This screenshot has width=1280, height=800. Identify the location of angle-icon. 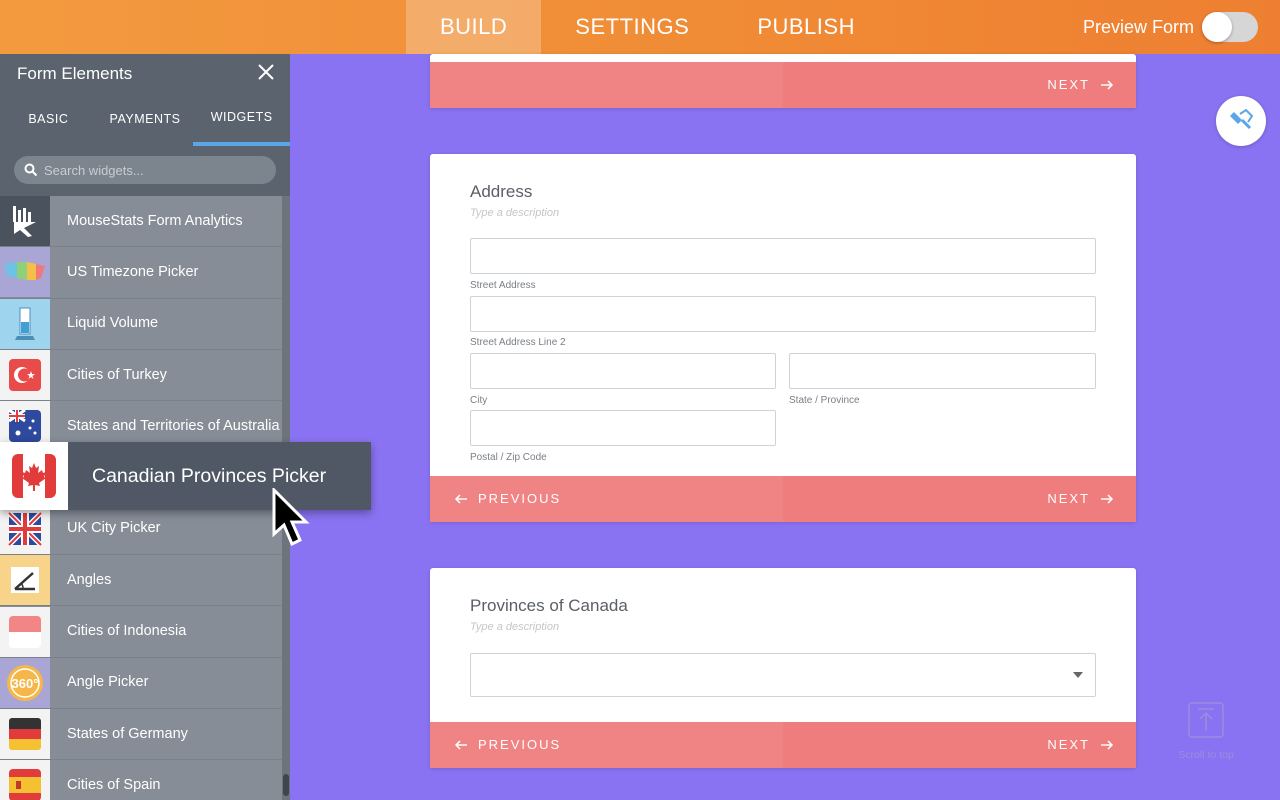
(25, 580).